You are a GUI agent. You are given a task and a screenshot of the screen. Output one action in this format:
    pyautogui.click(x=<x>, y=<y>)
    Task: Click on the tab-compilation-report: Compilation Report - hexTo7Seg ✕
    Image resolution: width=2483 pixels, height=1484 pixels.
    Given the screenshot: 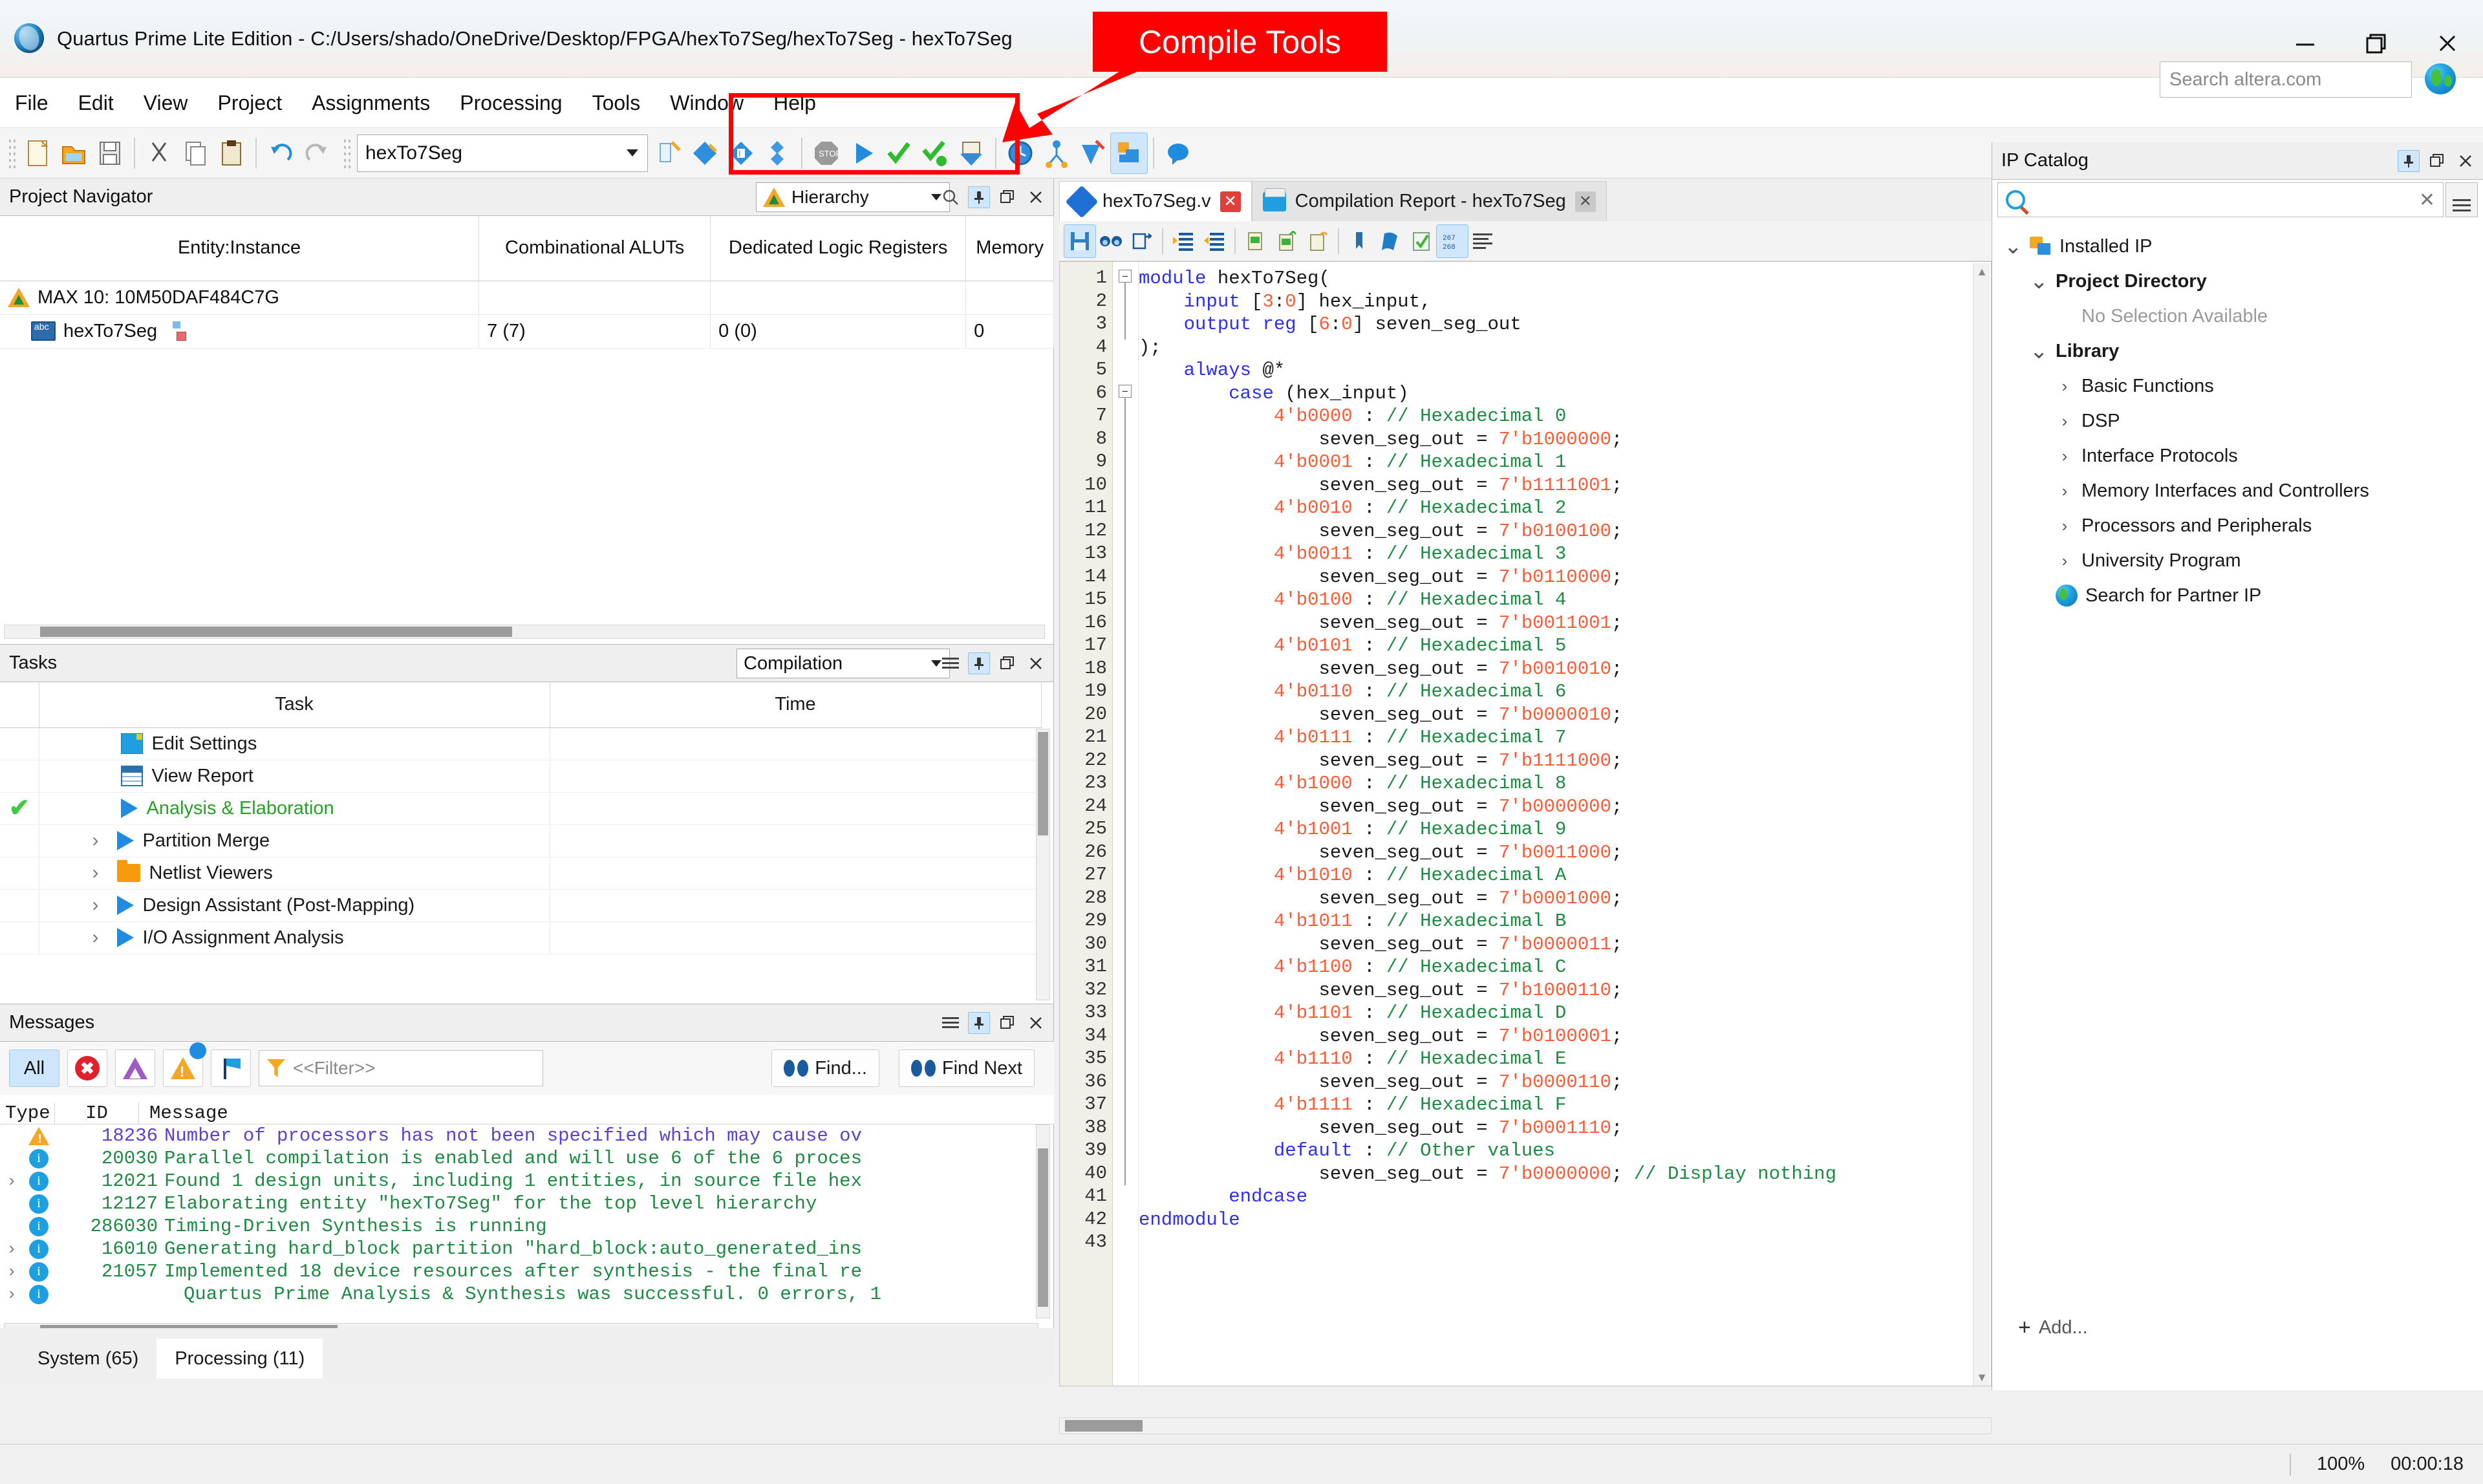 What is the action you would take?
    pyautogui.click(x=1429, y=201)
    